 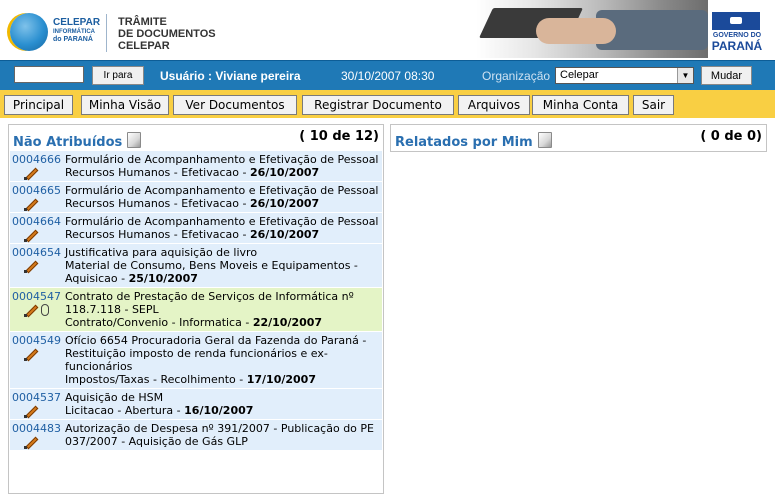 What do you see at coordinates (45, 310) in the screenshot?
I see `paperclip-icon` at bounding box center [45, 310].